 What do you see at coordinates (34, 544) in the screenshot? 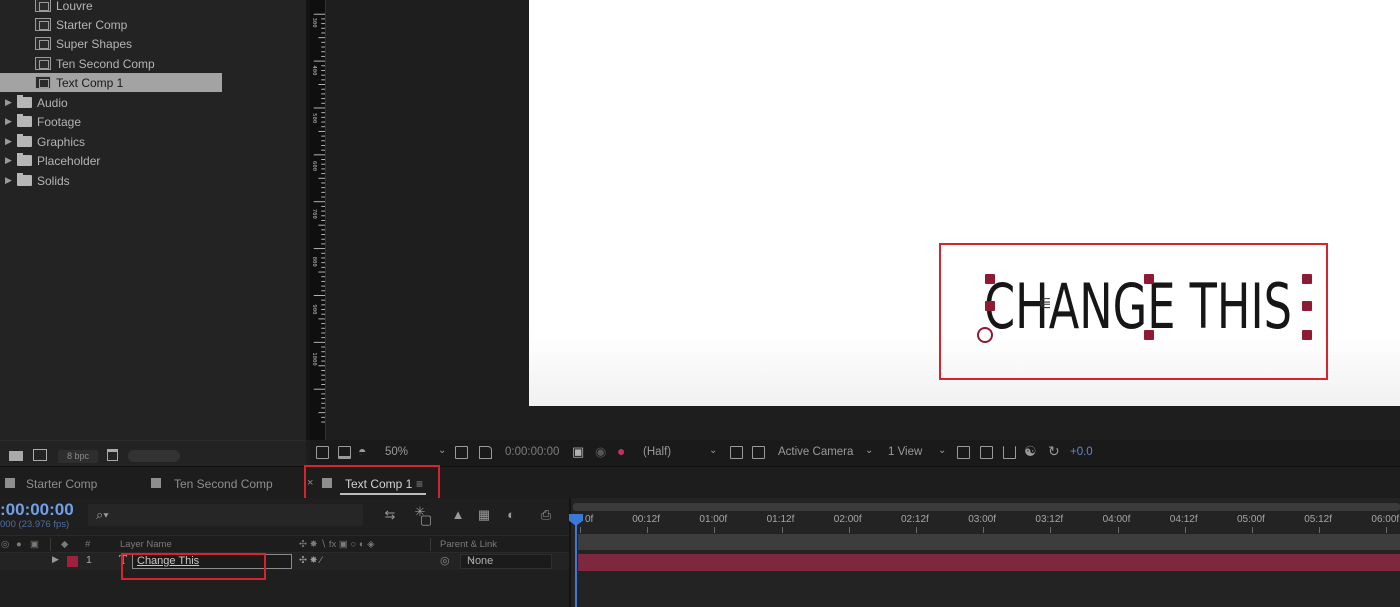
I see `lock-icon: ▣` at bounding box center [34, 544].